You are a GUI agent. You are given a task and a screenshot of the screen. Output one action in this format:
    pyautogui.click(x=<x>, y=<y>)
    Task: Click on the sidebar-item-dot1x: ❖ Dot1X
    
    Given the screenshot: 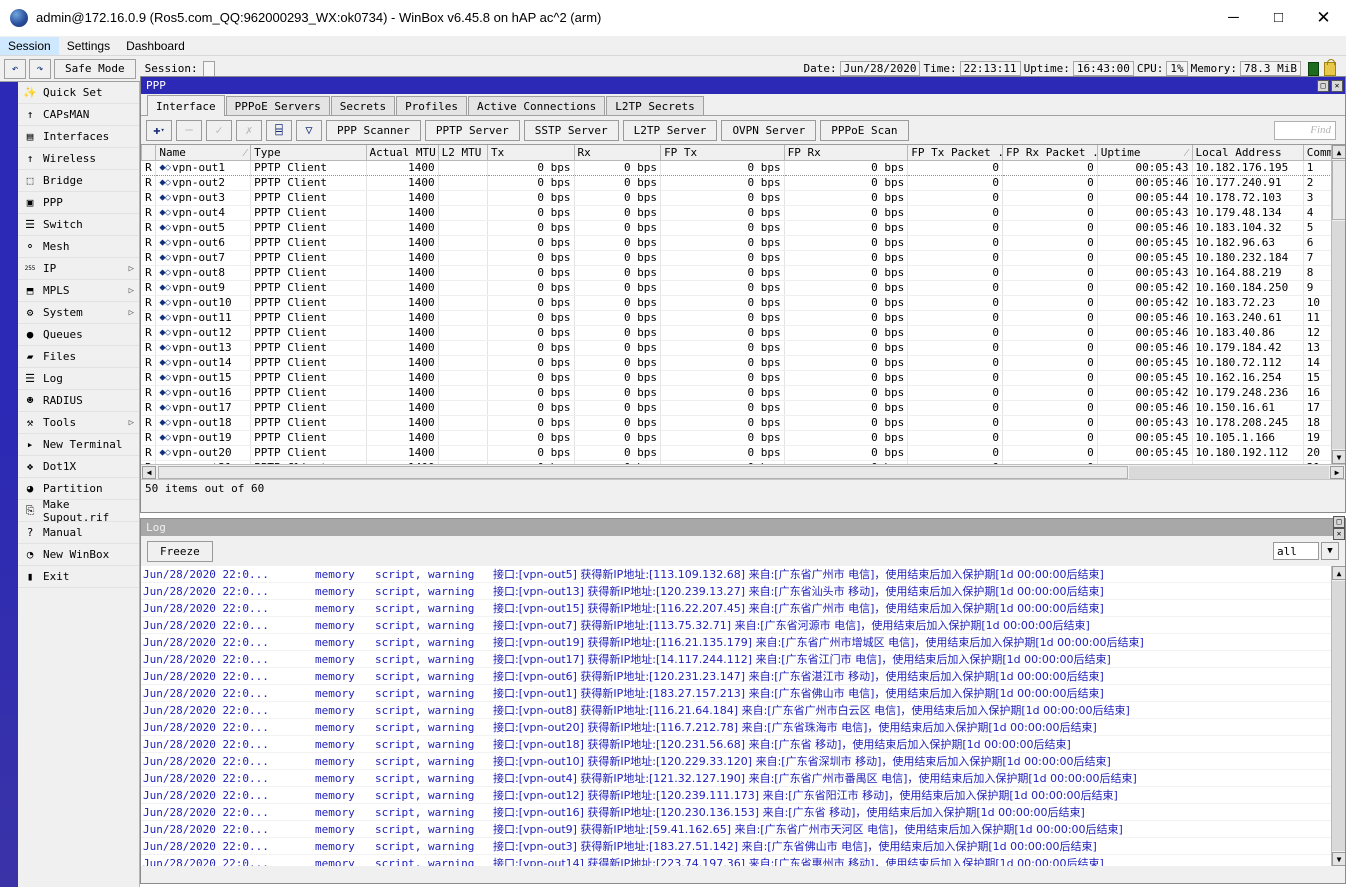 What is the action you would take?
    pyautogui.click(x=78, y=467)
    